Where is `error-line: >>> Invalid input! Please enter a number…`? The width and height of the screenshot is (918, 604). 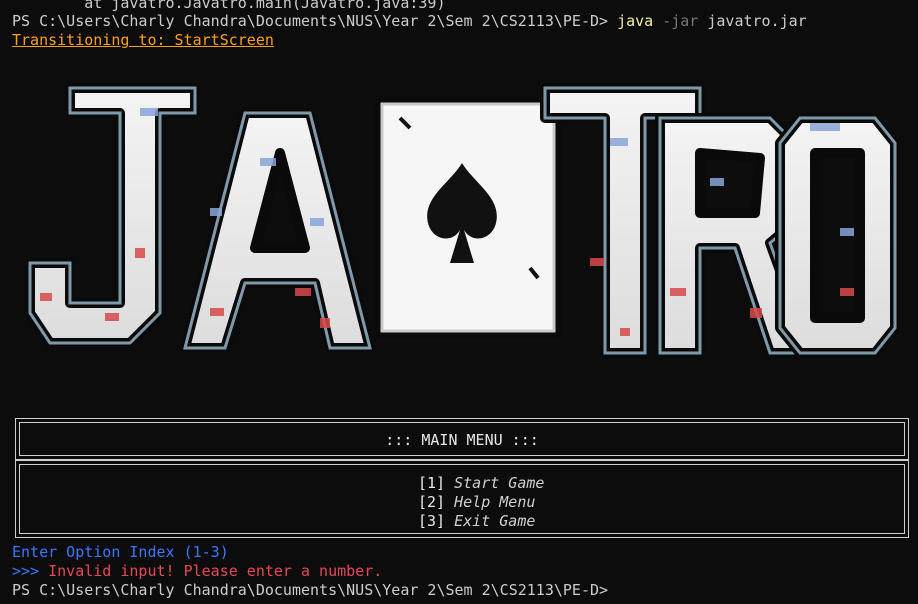 error-line: >>> Invalid input! Please enter a number… is located at coordinates (197, 571).